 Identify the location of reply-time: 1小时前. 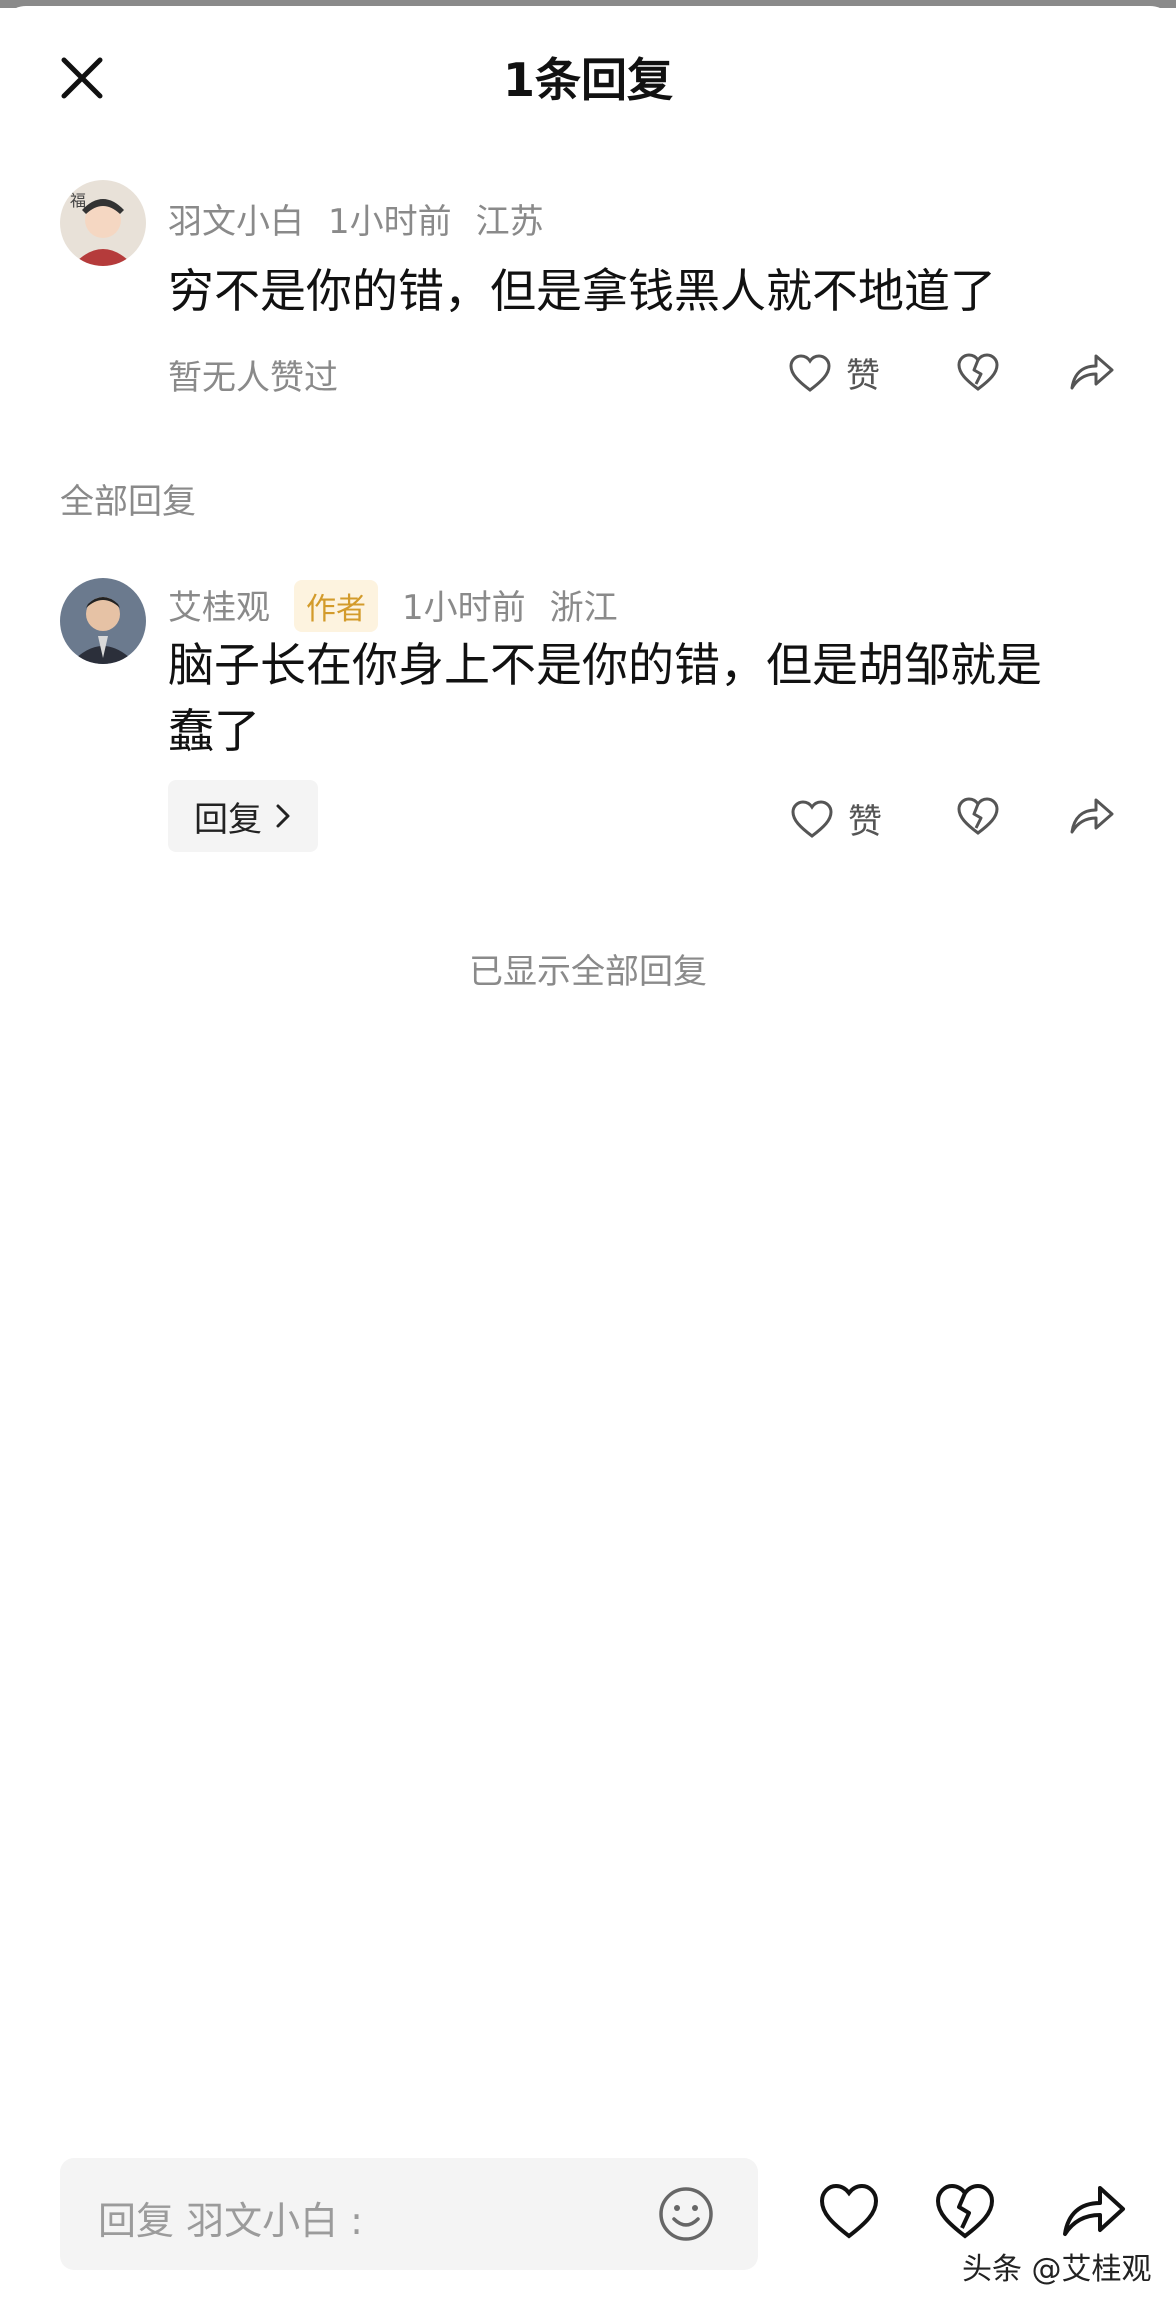
(464, 608).